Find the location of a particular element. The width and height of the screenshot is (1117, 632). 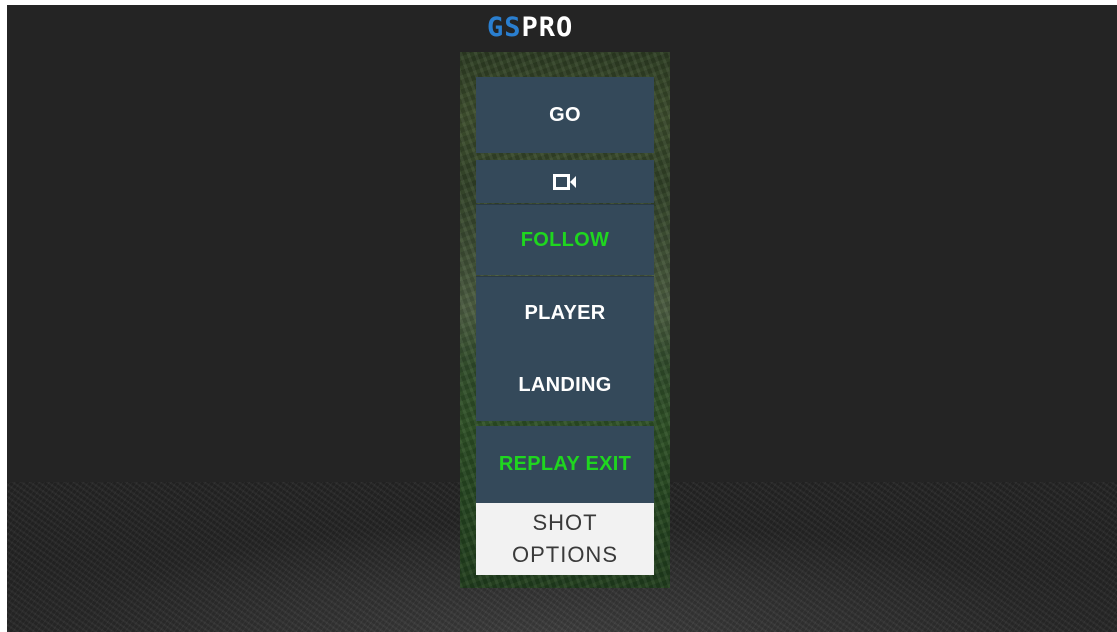

replay-exit-label: REPLAY EXIT is located at coordinates (565, 464).